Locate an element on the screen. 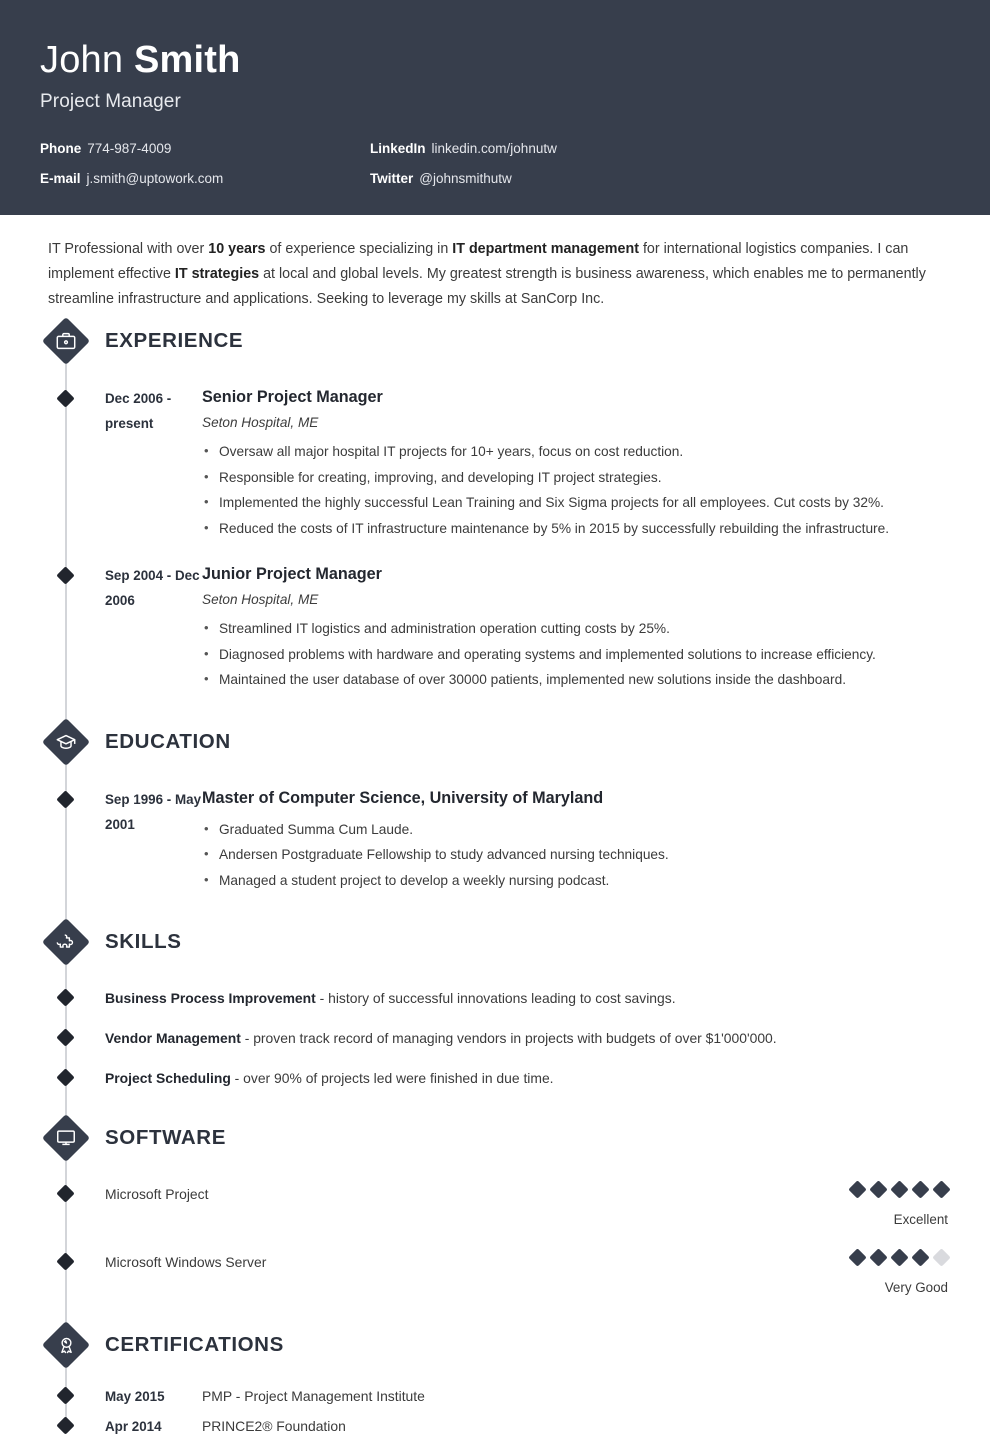 This screenshot has width=990, height=1435. section-title-certifications: CERTIFICATIONS is located at coordinates (194, 1344).